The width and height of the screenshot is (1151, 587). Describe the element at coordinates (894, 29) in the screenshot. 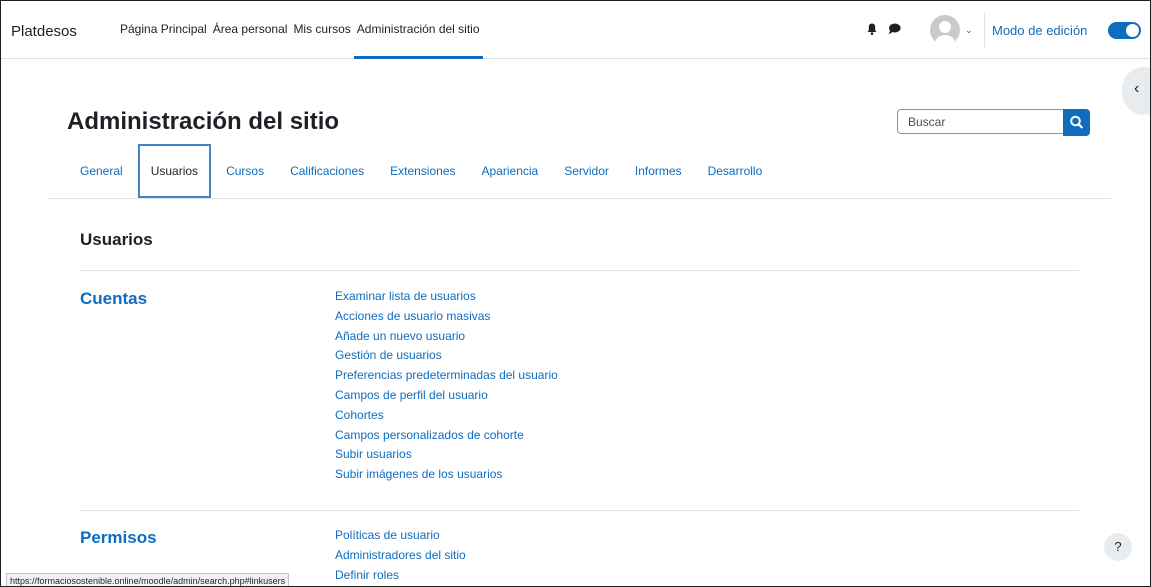

I see `chat-icon` at that location.